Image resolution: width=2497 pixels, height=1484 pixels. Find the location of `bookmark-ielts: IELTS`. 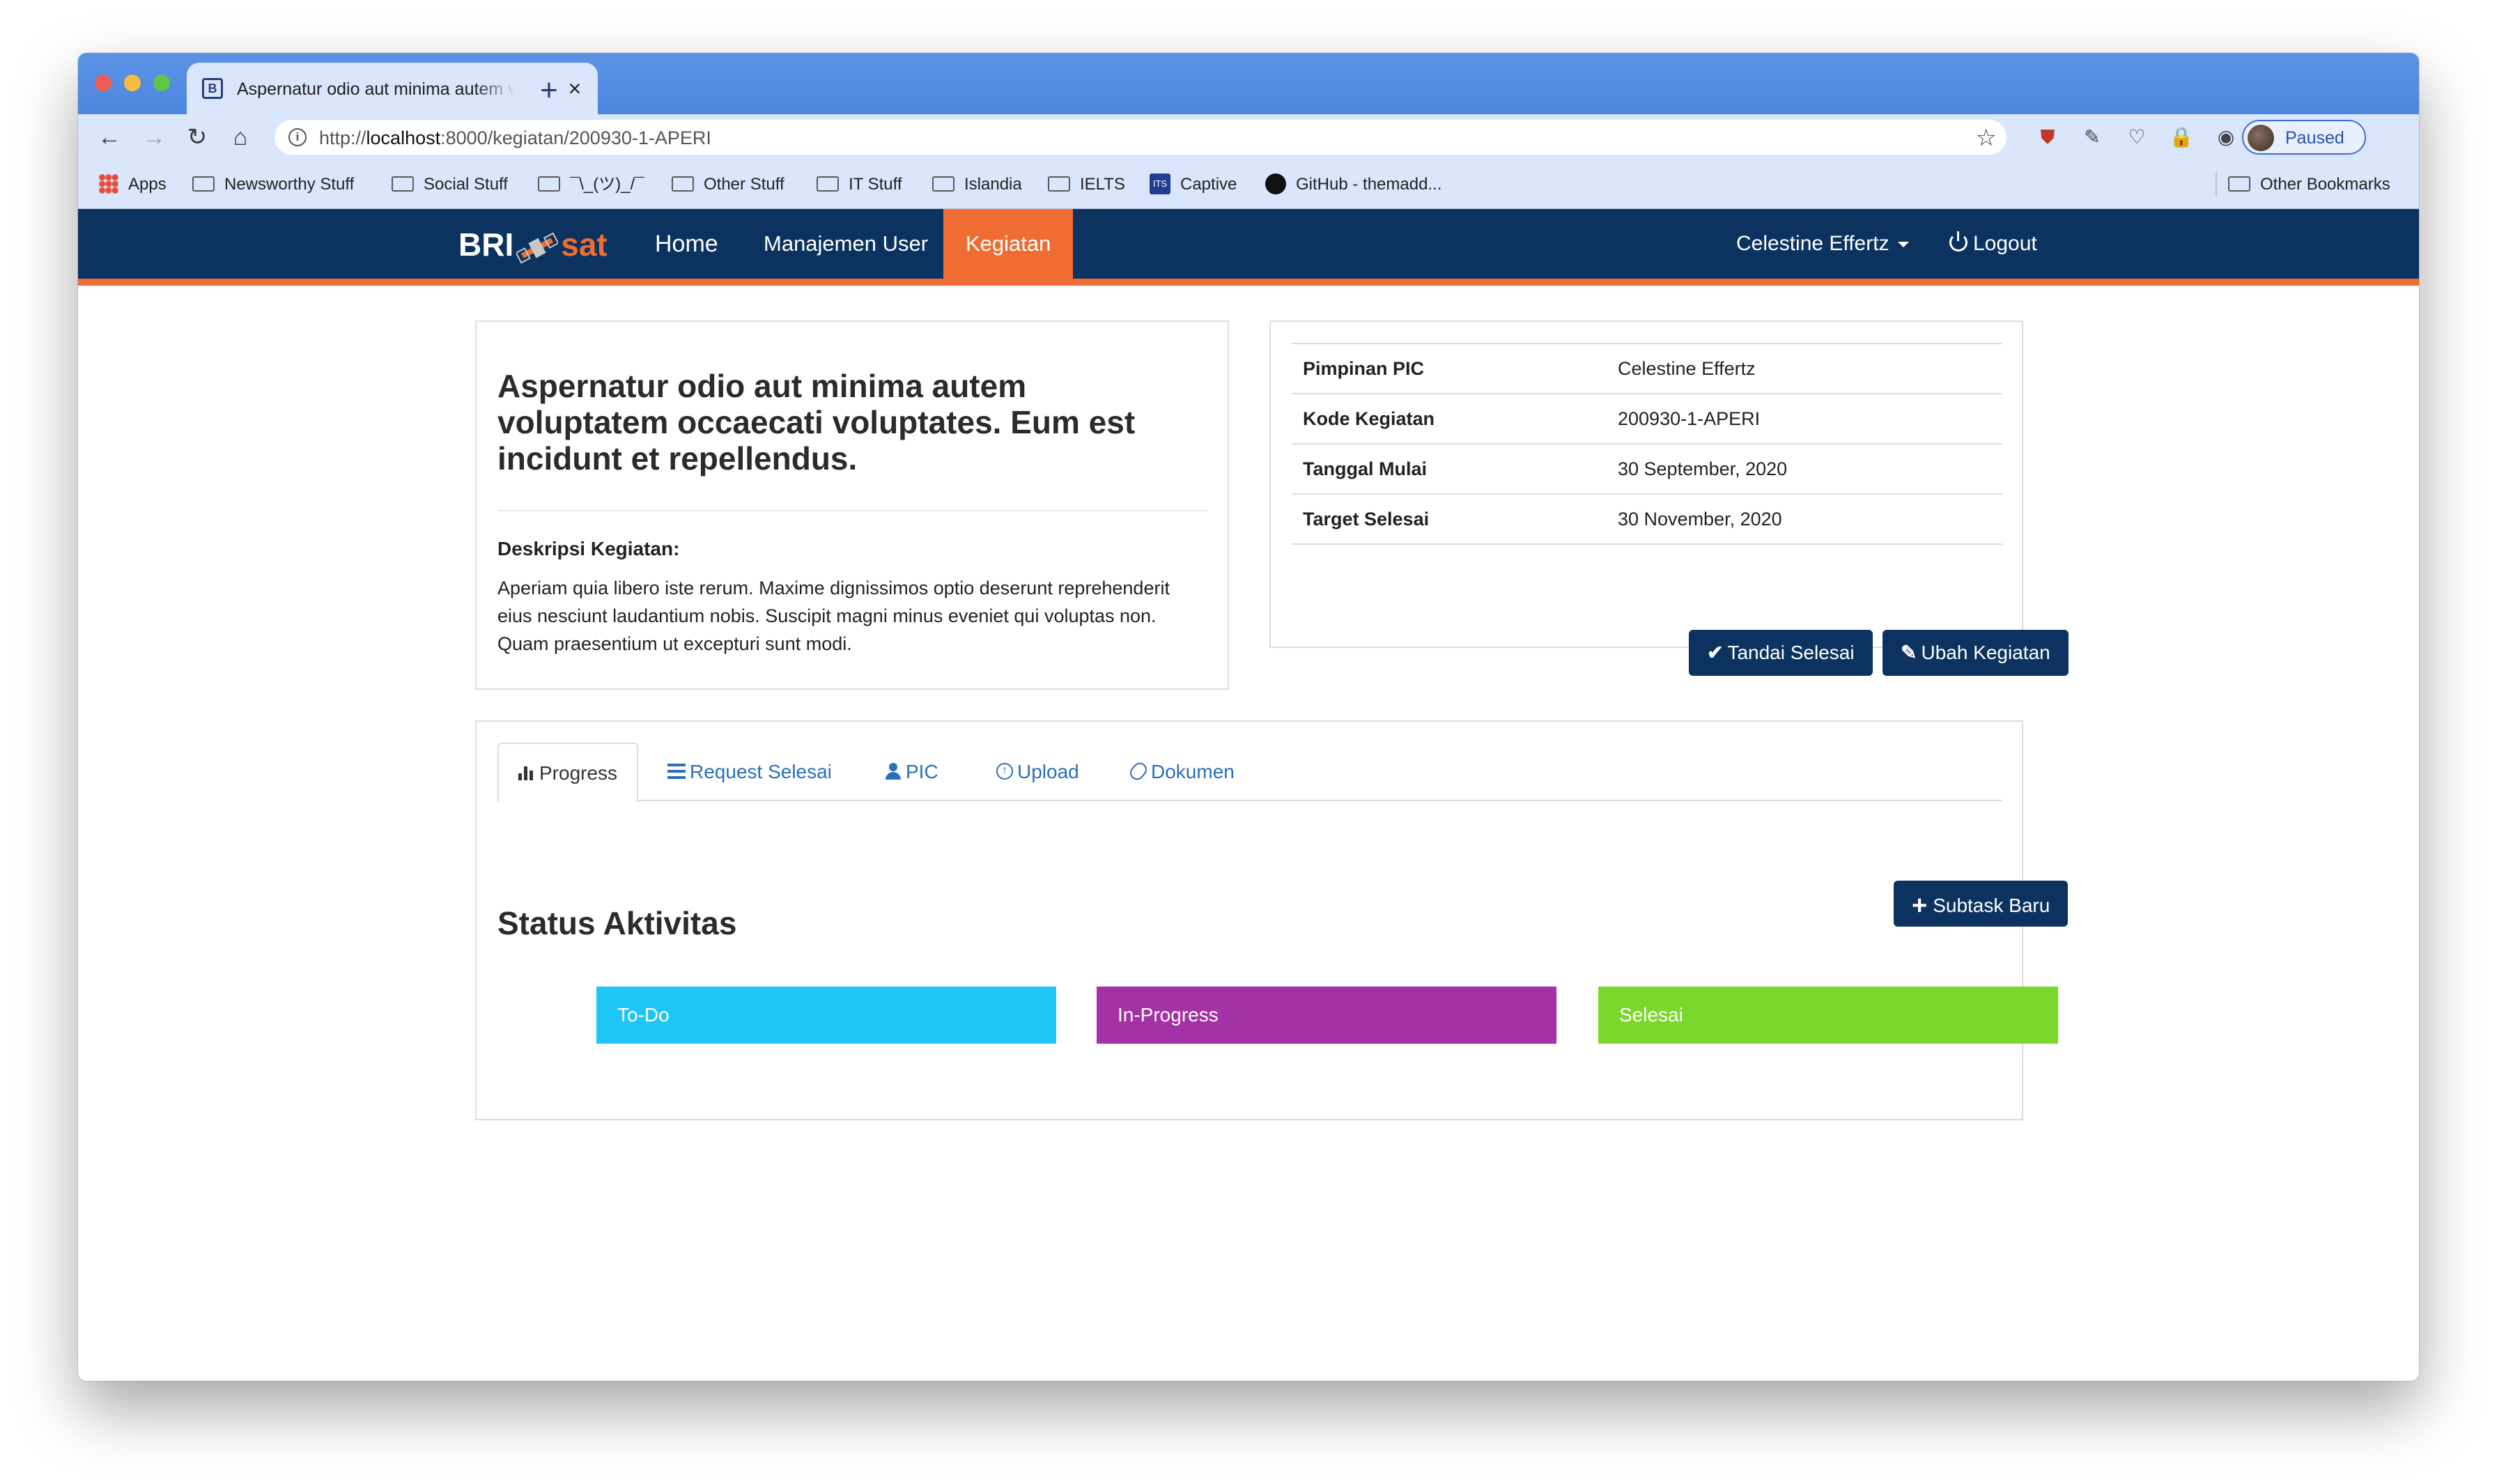

bookmark-ielts: IELTS is located at coordinates (1086, 184).